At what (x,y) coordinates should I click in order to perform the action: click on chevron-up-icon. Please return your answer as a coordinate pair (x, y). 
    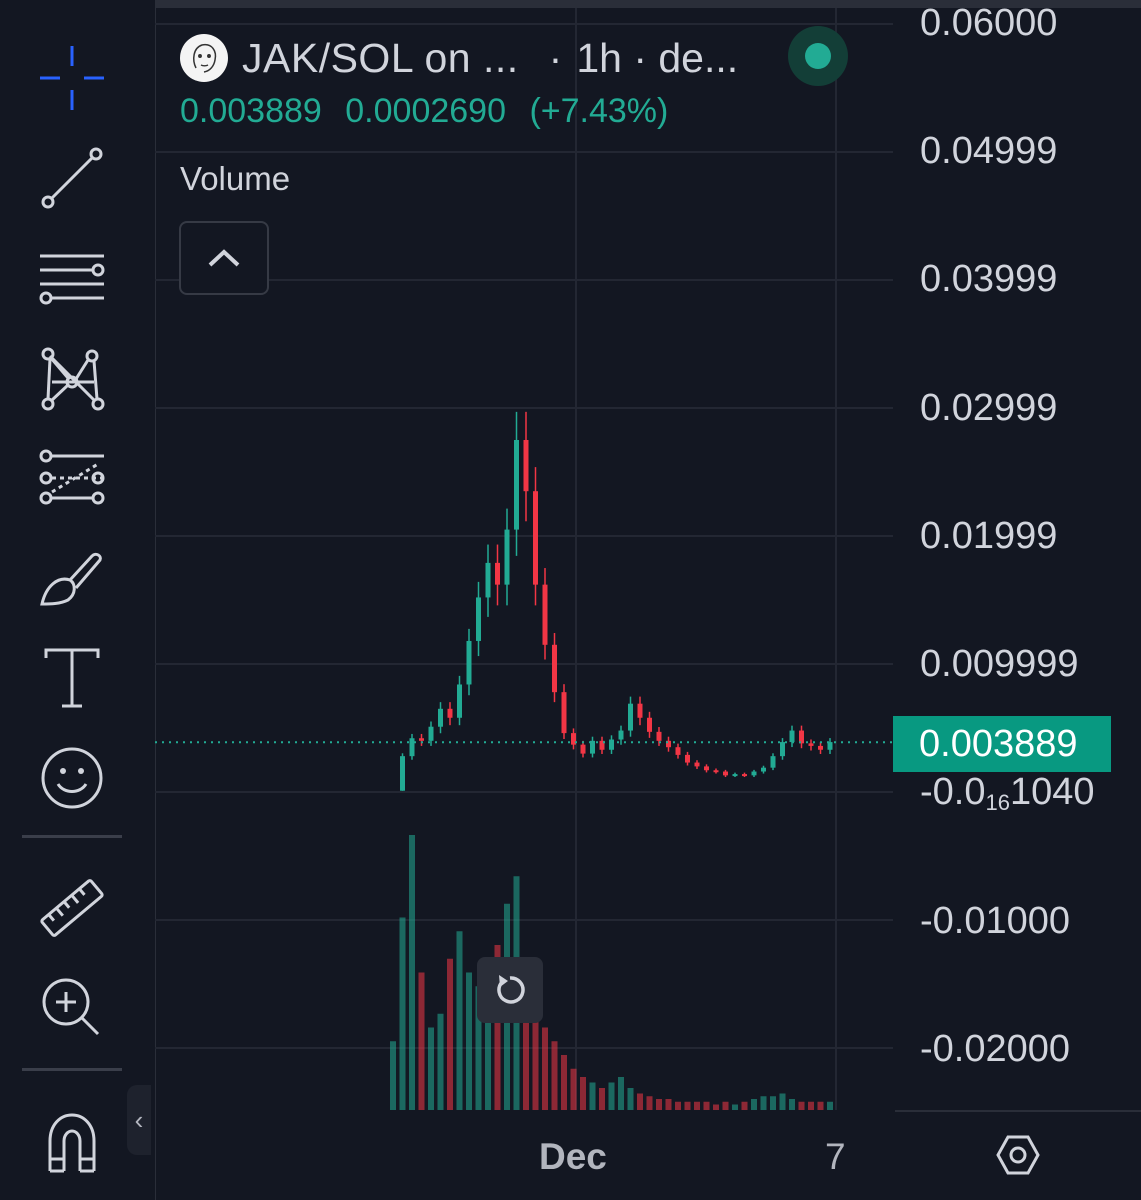
    Looking at the image, I should click on (224, 258).